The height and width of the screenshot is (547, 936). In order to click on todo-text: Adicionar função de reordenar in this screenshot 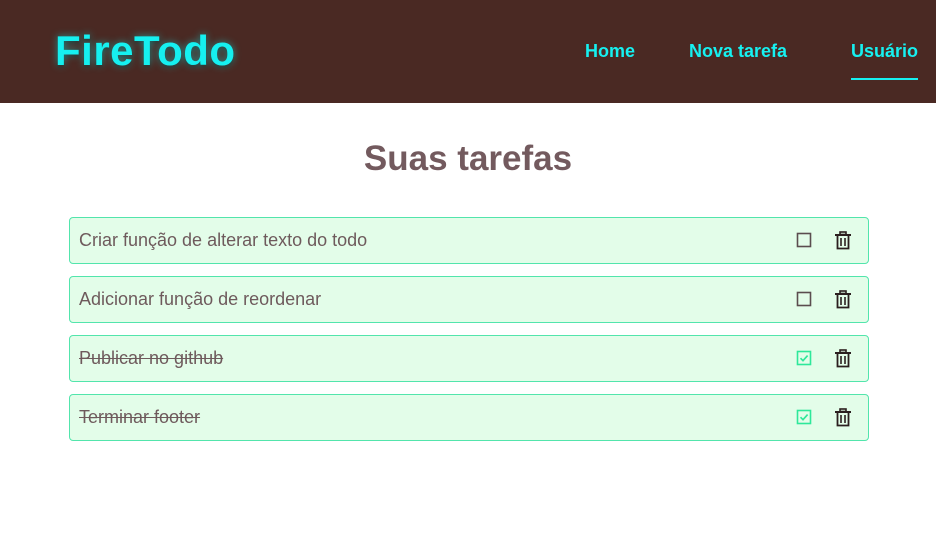, I will do `click(200, 299)`.